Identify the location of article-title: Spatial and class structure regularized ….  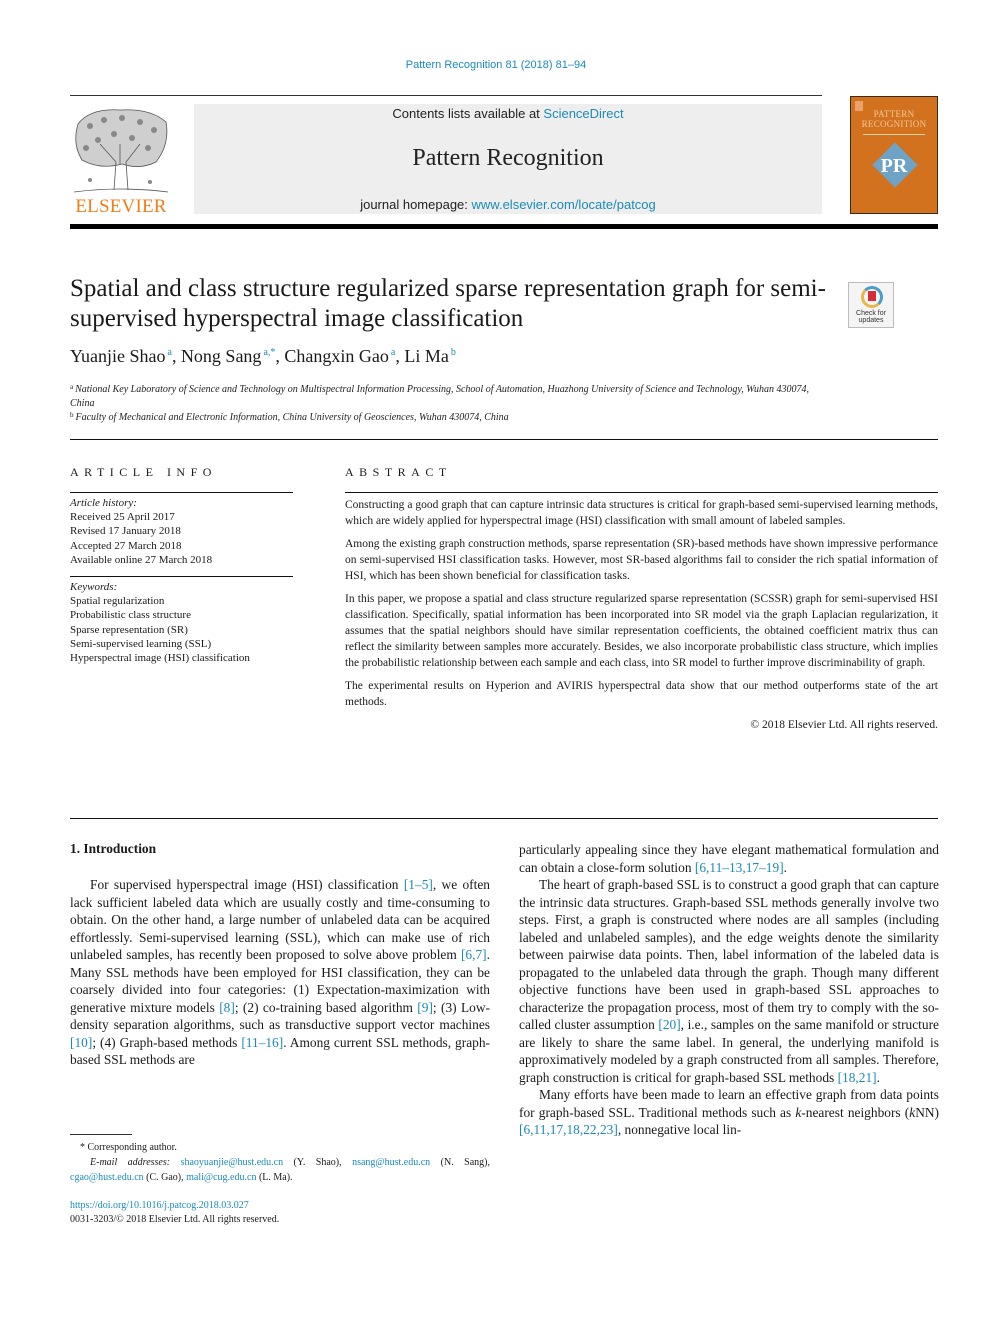
(448, 303).